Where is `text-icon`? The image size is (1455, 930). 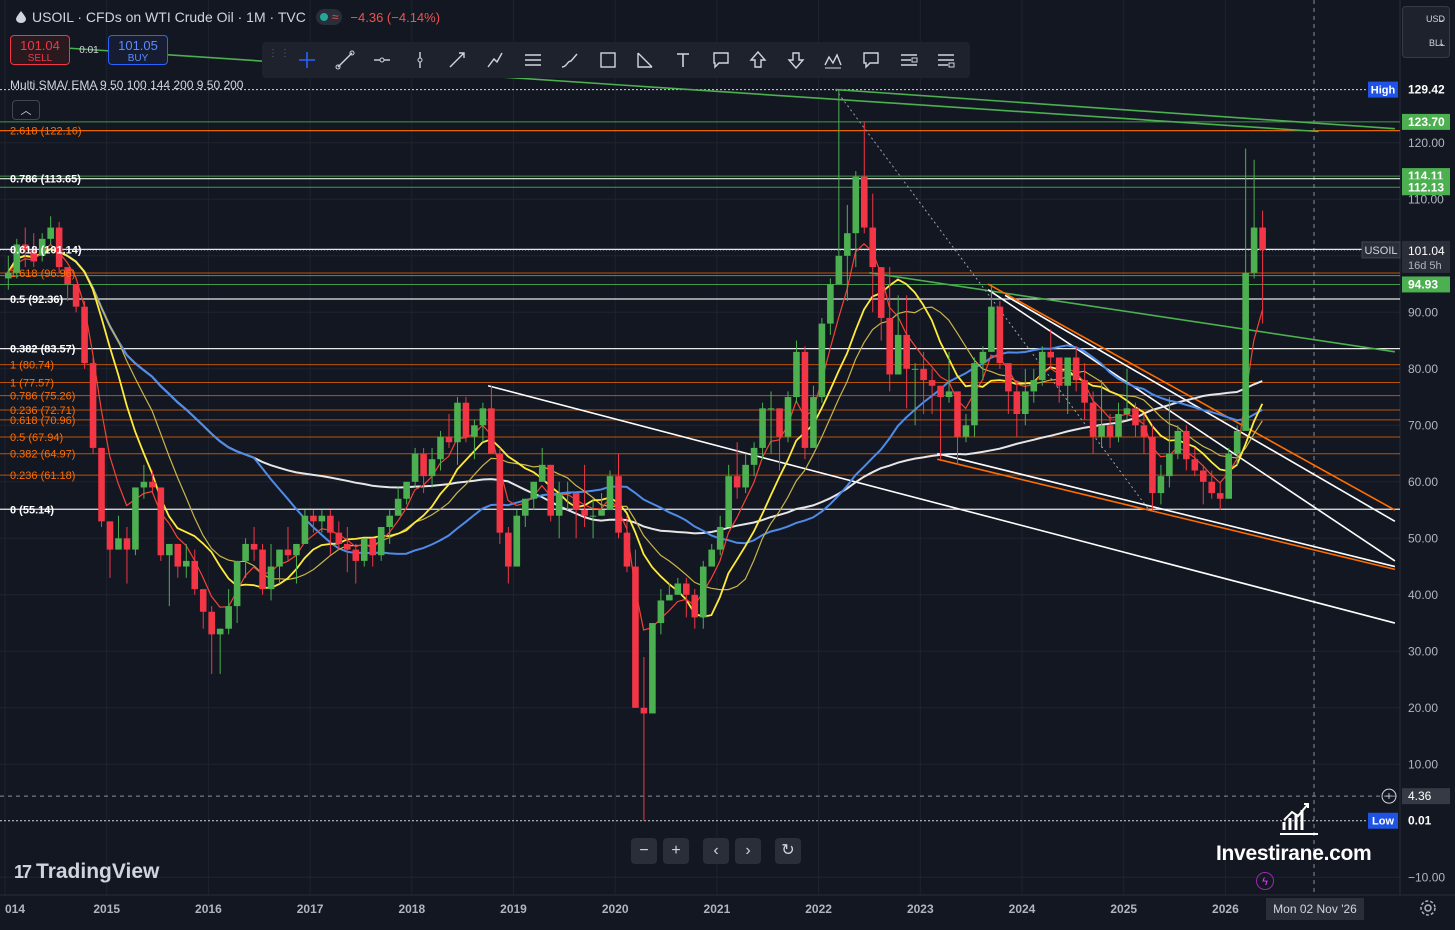
text-icon is located at coordinates (682, 60).